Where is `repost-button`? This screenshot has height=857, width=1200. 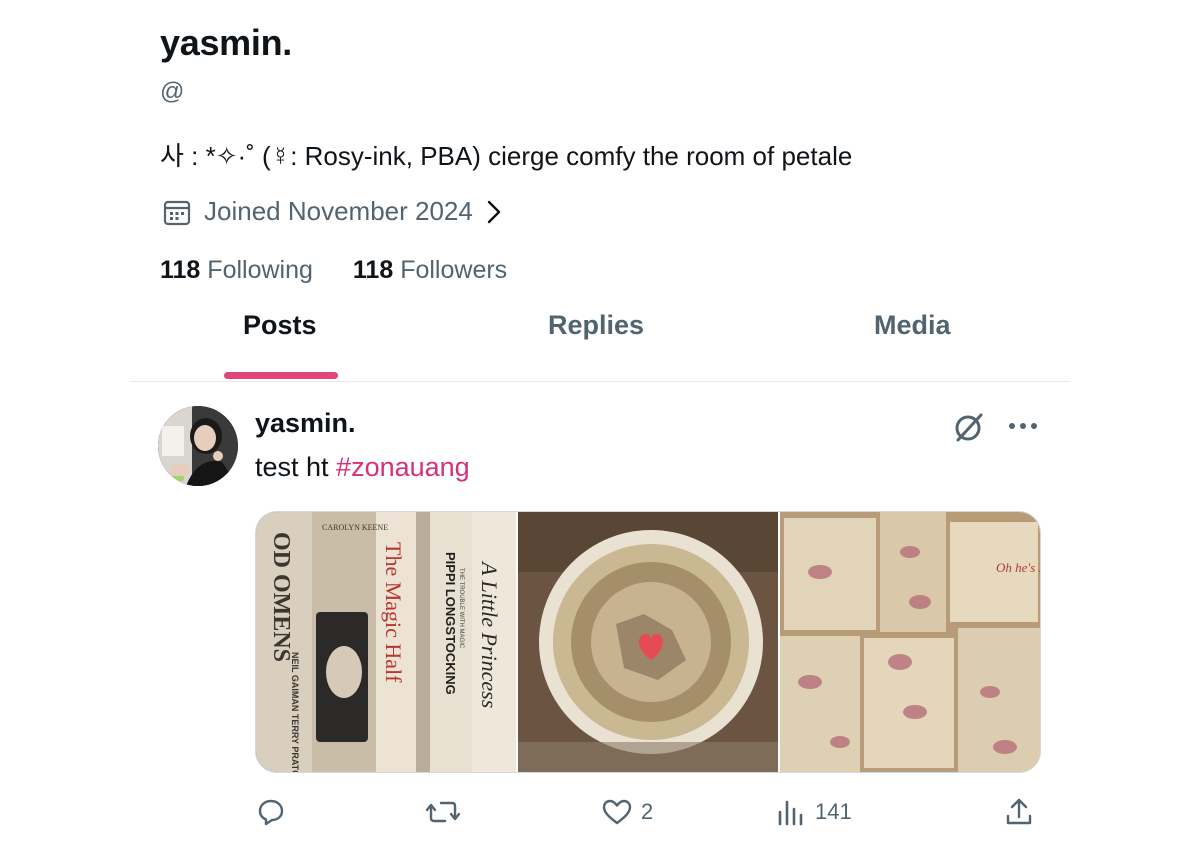 repost-button is located at coordinates (447, 812).